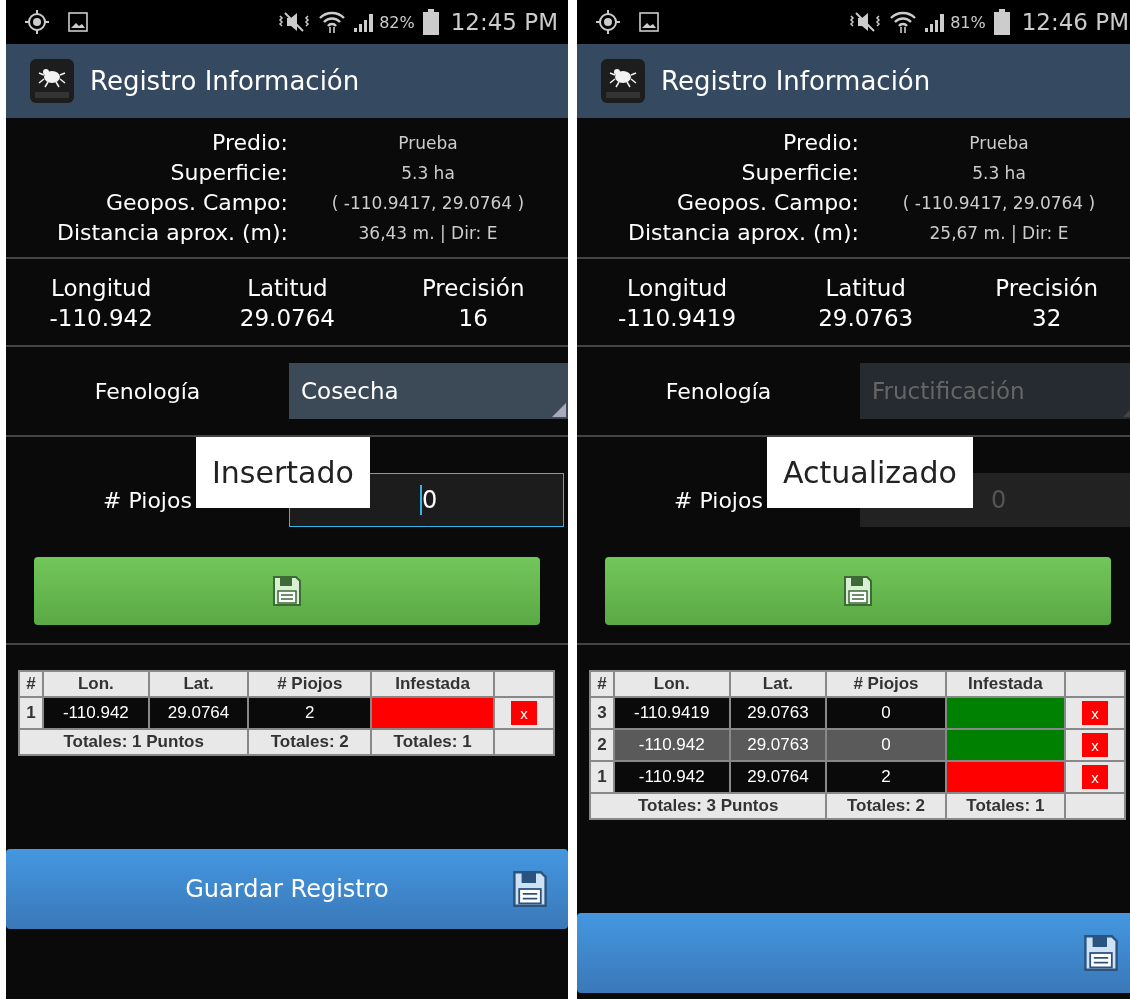 This screenshot has height=999, width=1130. I want to click on coord-value: -110.942, so click(101, 318).